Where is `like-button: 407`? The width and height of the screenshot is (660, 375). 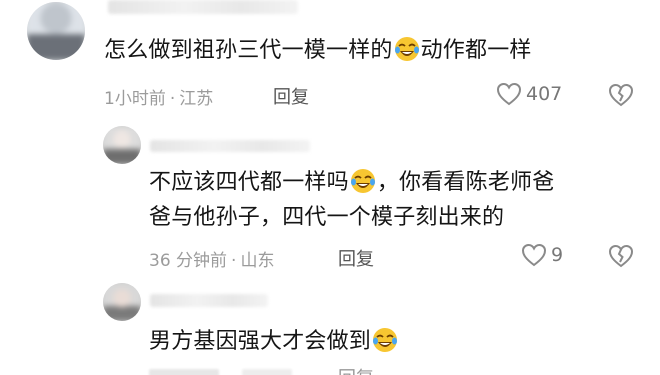 like-button: 407 is located at coordinates (529, 94).